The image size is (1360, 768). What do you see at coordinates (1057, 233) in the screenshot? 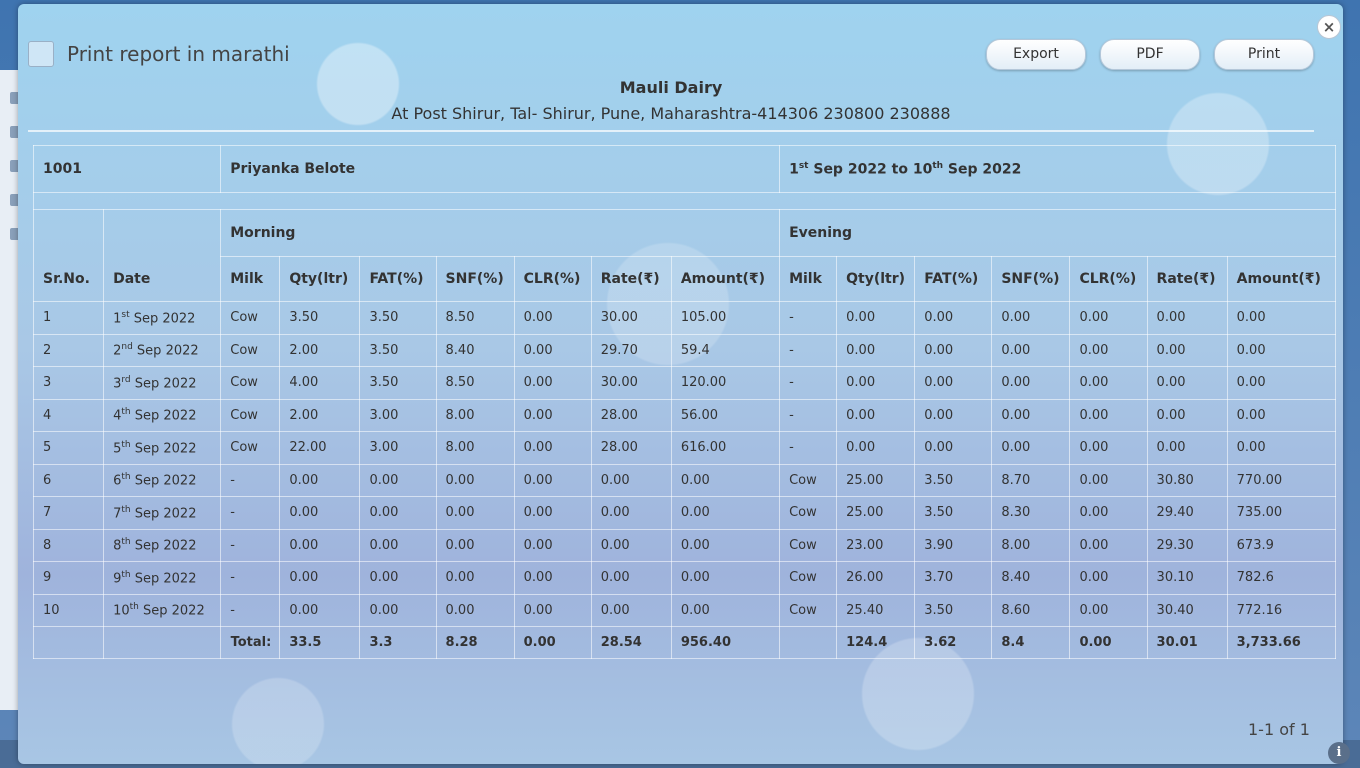
I see `group-evening: Evening` at bounding box center [1057, 233].